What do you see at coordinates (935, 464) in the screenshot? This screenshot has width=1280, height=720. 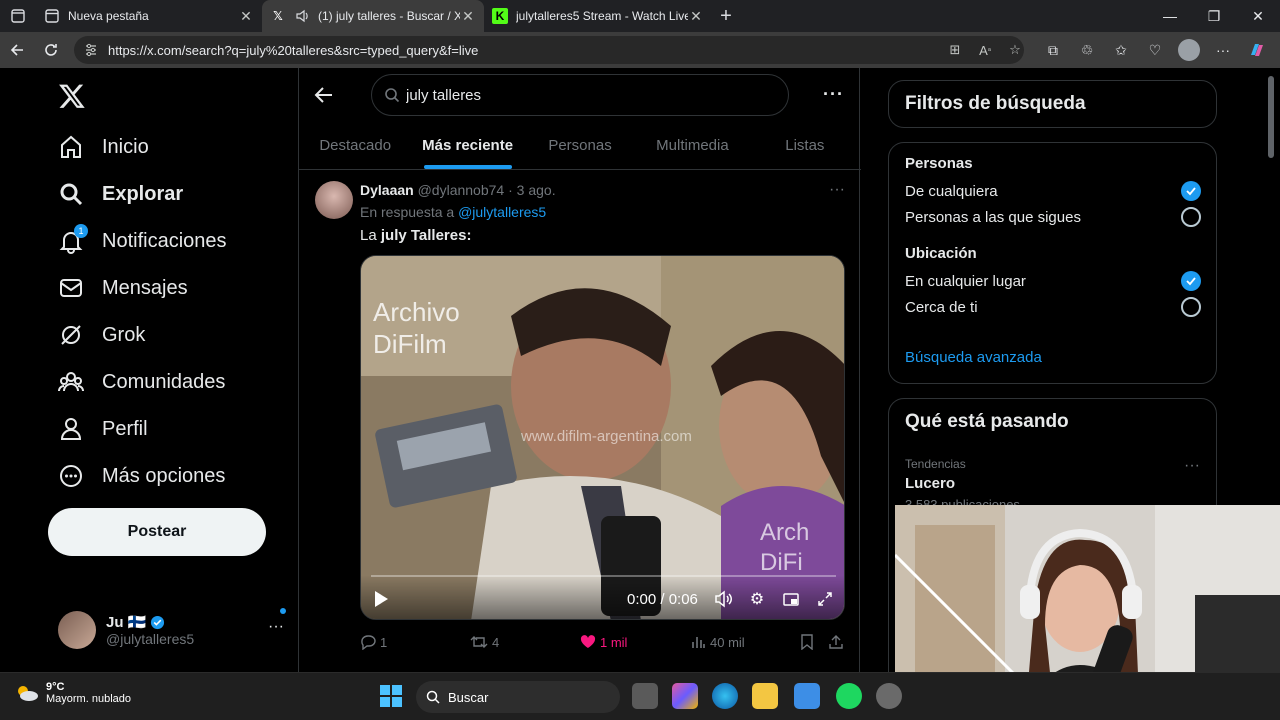 I see `trend-category: Tendencias` at bounding box center [935, 464].